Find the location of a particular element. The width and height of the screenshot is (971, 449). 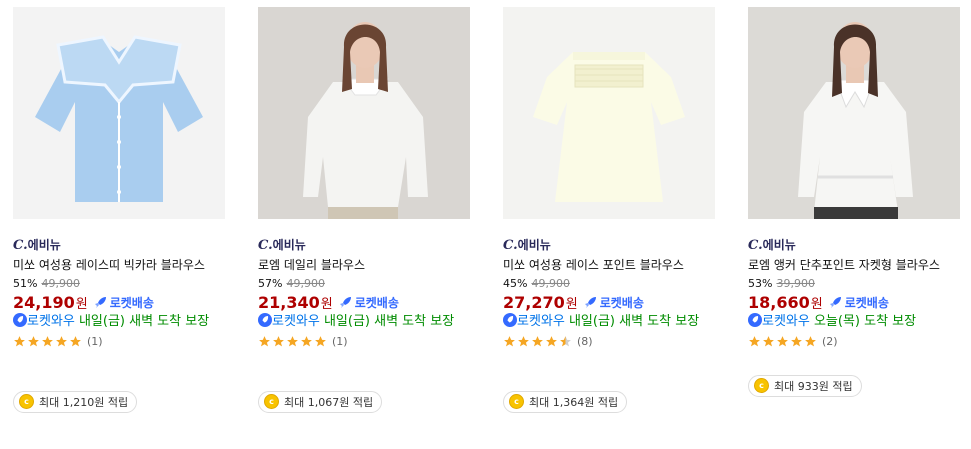

sale-price: 21,340 is located at coordinates (289, 302).